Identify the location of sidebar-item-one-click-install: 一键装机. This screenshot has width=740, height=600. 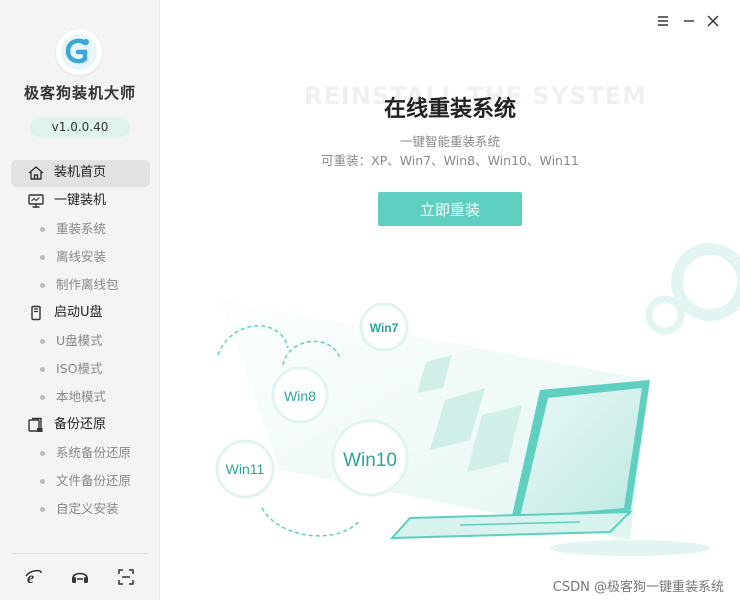
(80, 201).